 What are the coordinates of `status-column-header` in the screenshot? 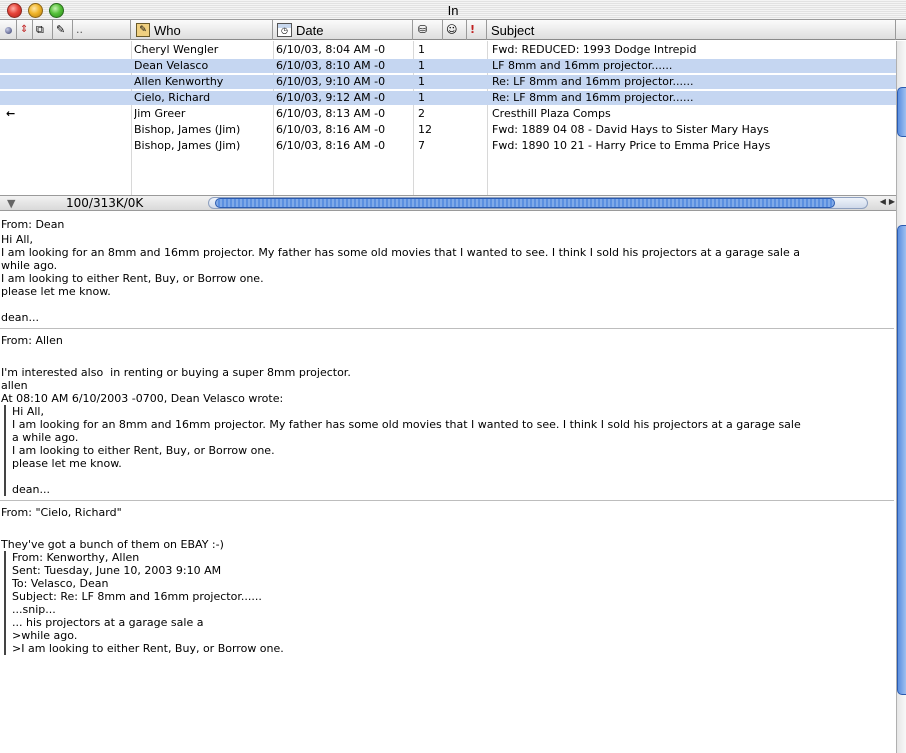 It's located at (8, 30).